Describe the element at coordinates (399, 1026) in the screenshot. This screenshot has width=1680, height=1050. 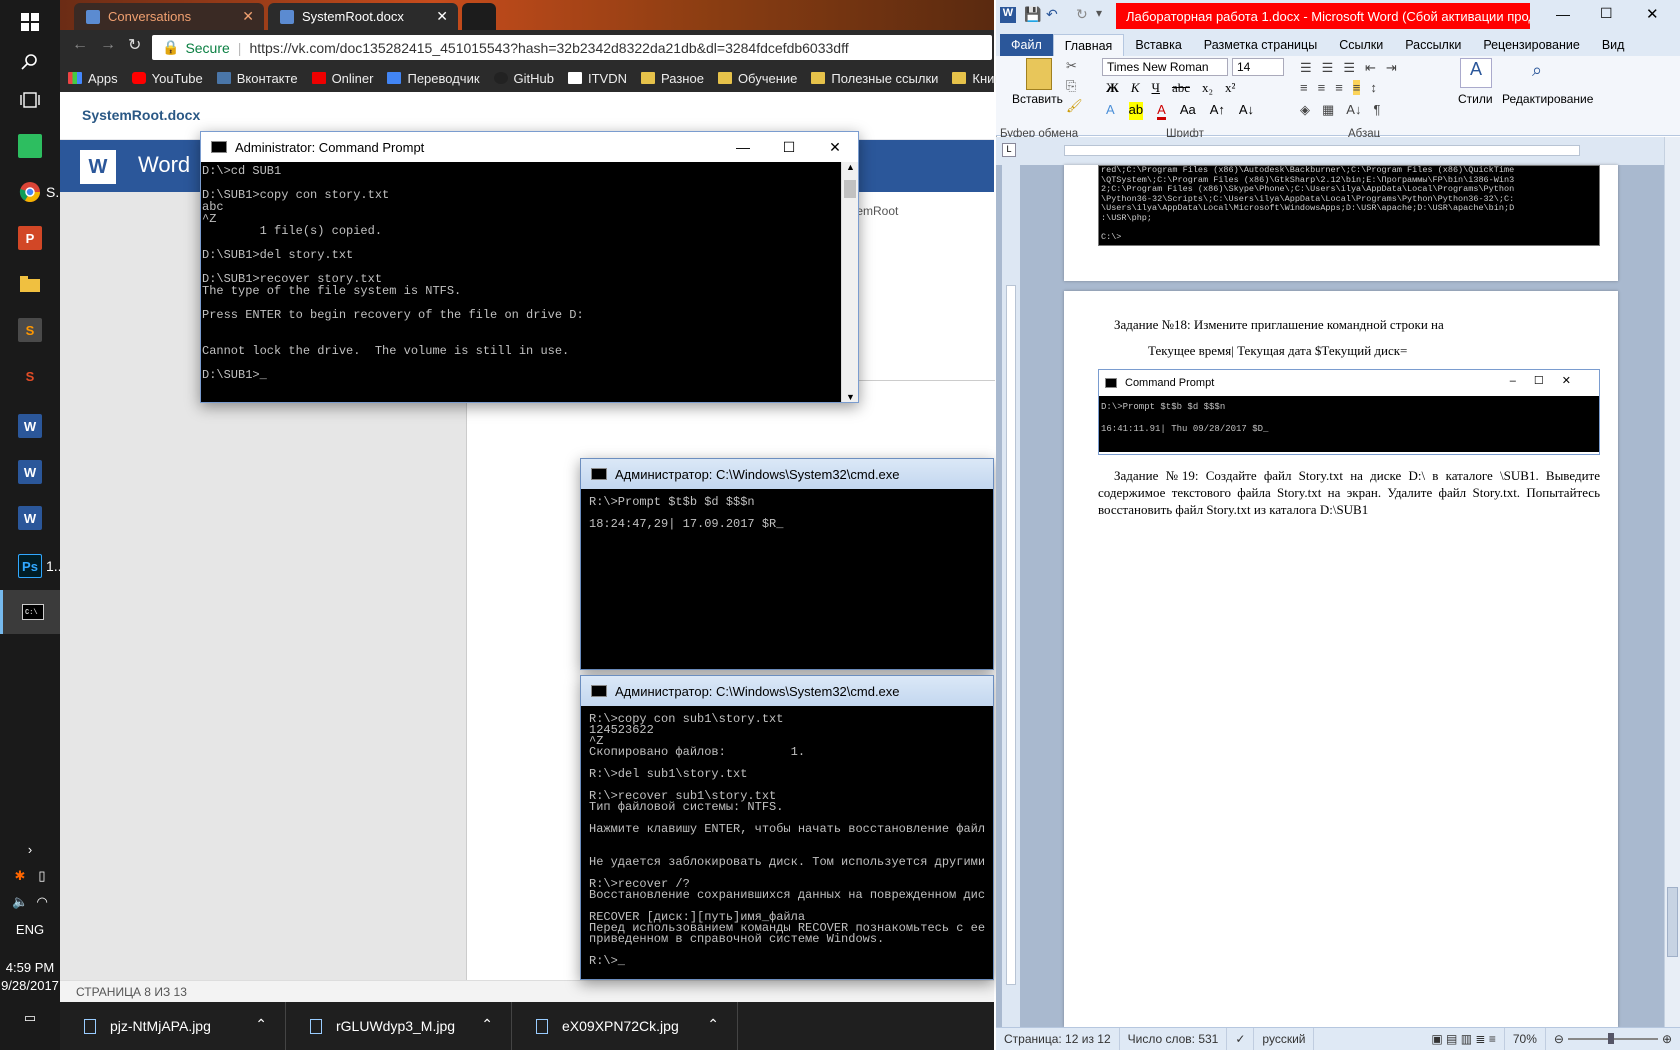
I see `download-item: rGLUWdyp3_M.jpg ⌃` at that location.